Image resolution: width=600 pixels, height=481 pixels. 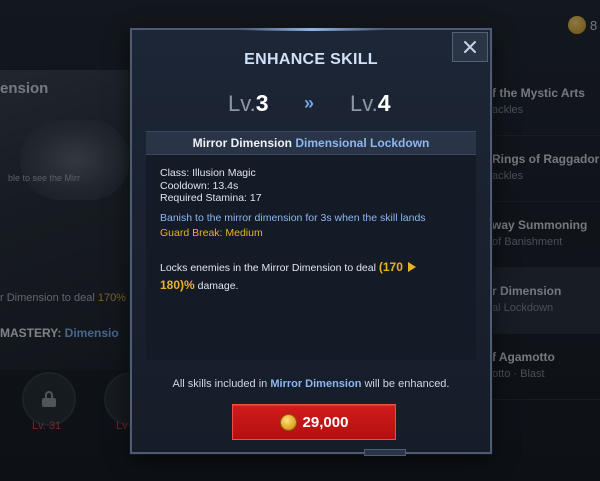 I want to click on arrow-right-icon, so click(x=411, y=266).